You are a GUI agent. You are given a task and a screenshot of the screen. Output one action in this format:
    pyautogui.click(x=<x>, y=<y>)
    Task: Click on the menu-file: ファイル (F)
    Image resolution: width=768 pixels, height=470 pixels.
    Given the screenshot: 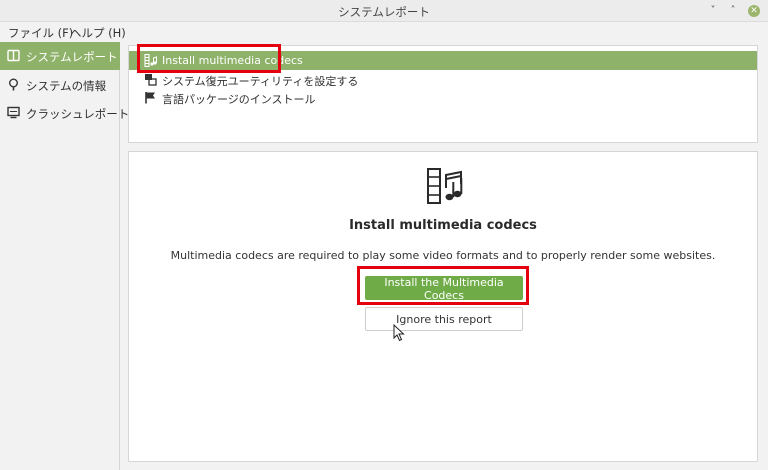 What is the action you would take?
    pyautogui.click(x=40, y=33)
    